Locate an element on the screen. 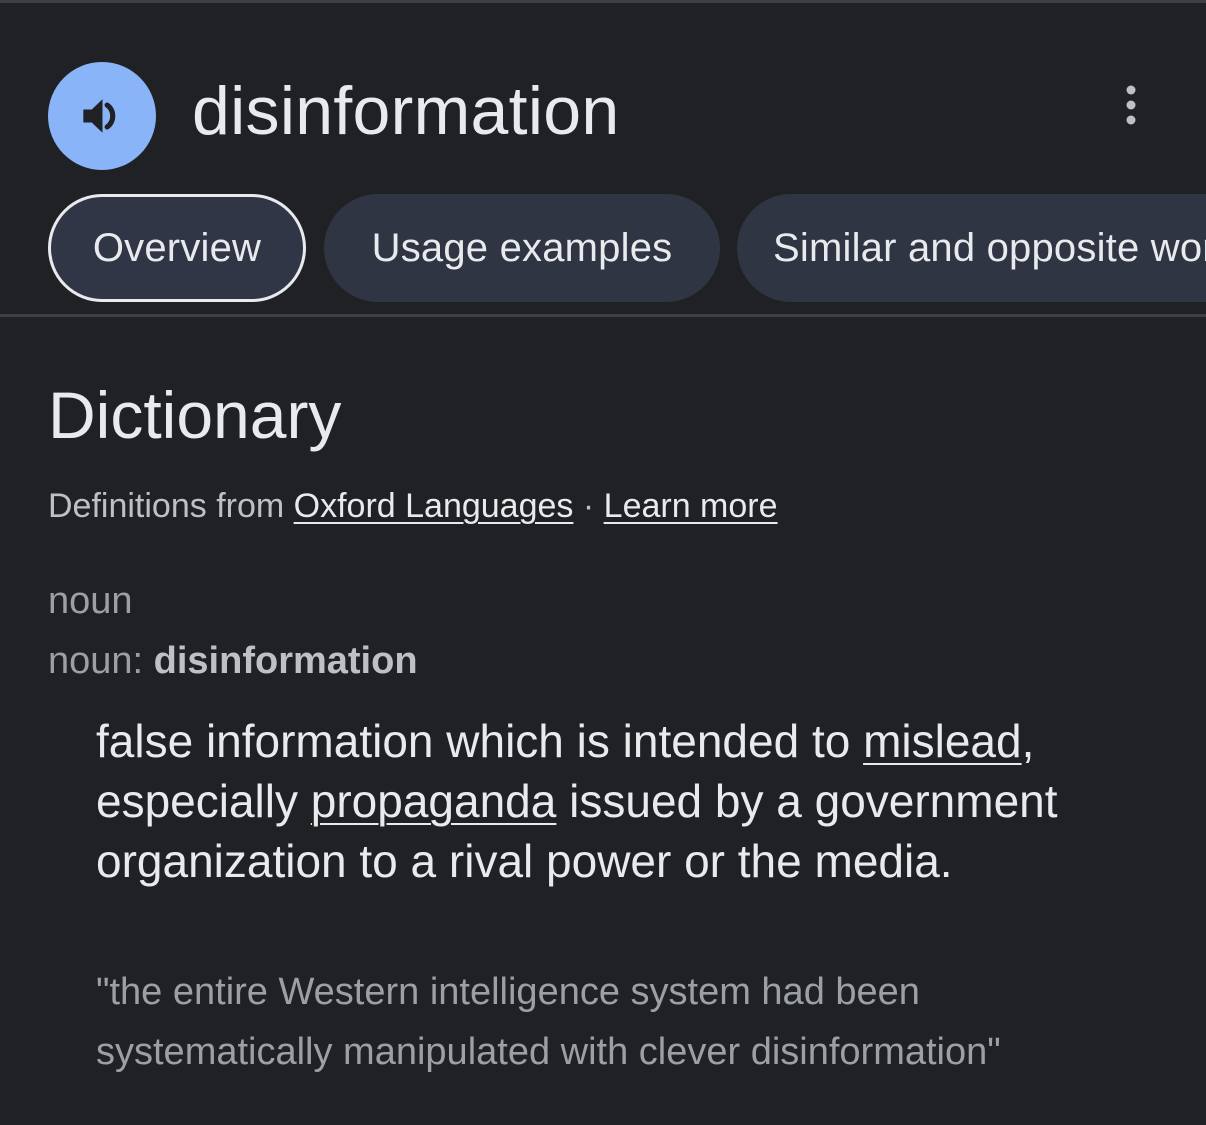 This screenshot has width=1206, height=1125. more-vert-icon is located at coordinates (1131, 105).